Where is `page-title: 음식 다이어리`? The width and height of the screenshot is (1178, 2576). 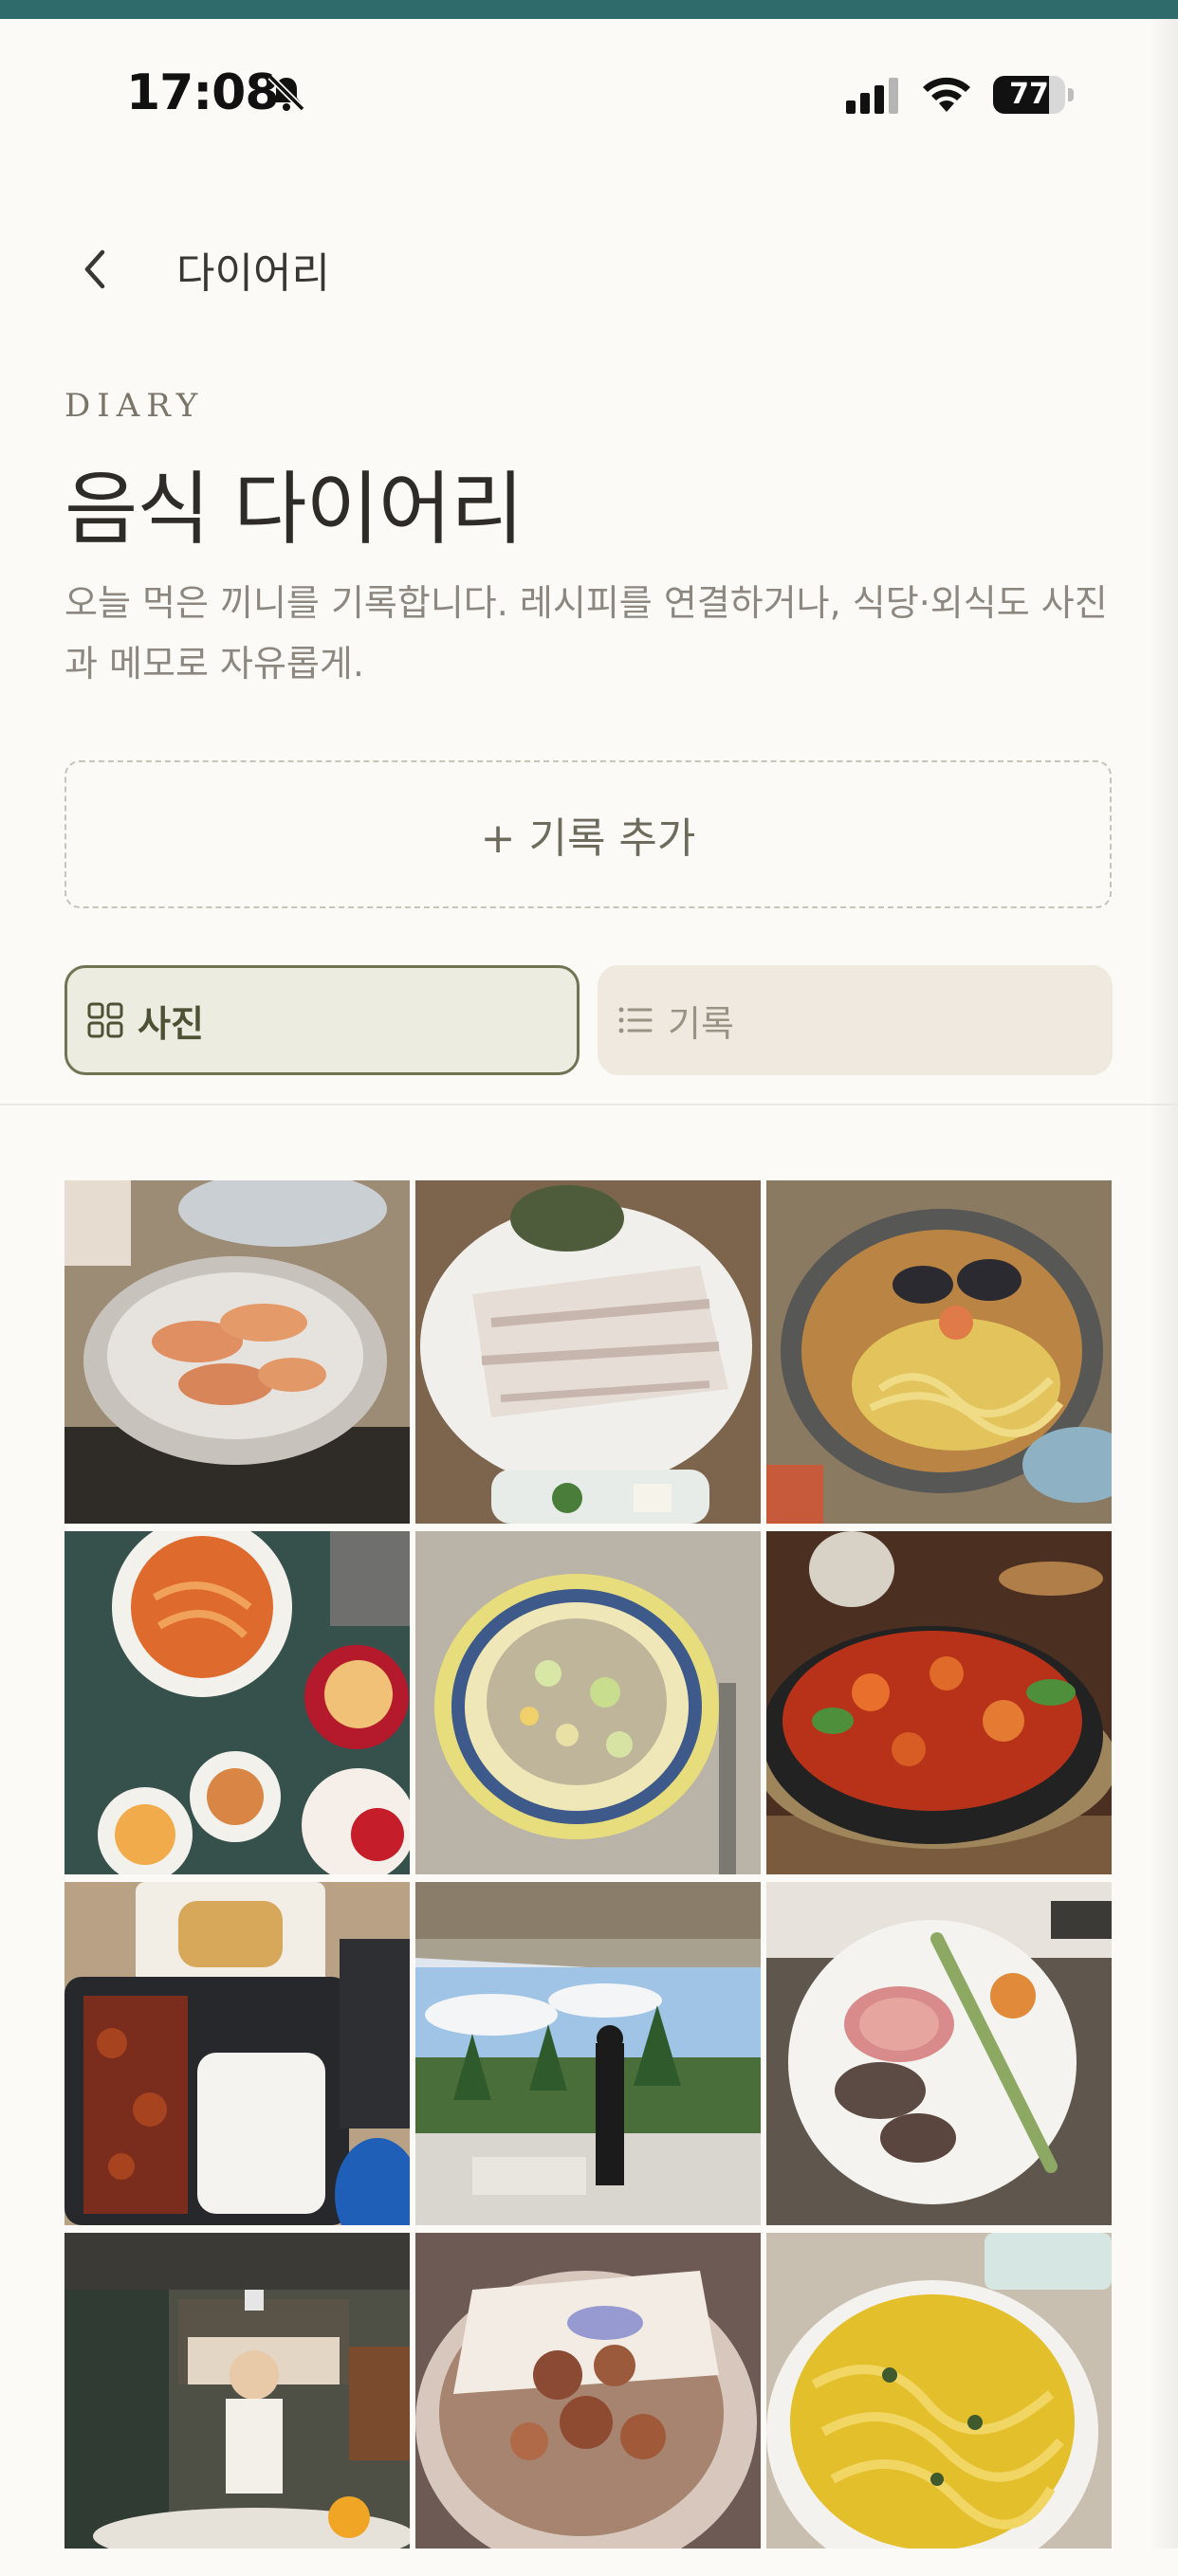
page-title: 음식 다이어리 is located at coordinates (294, 509).